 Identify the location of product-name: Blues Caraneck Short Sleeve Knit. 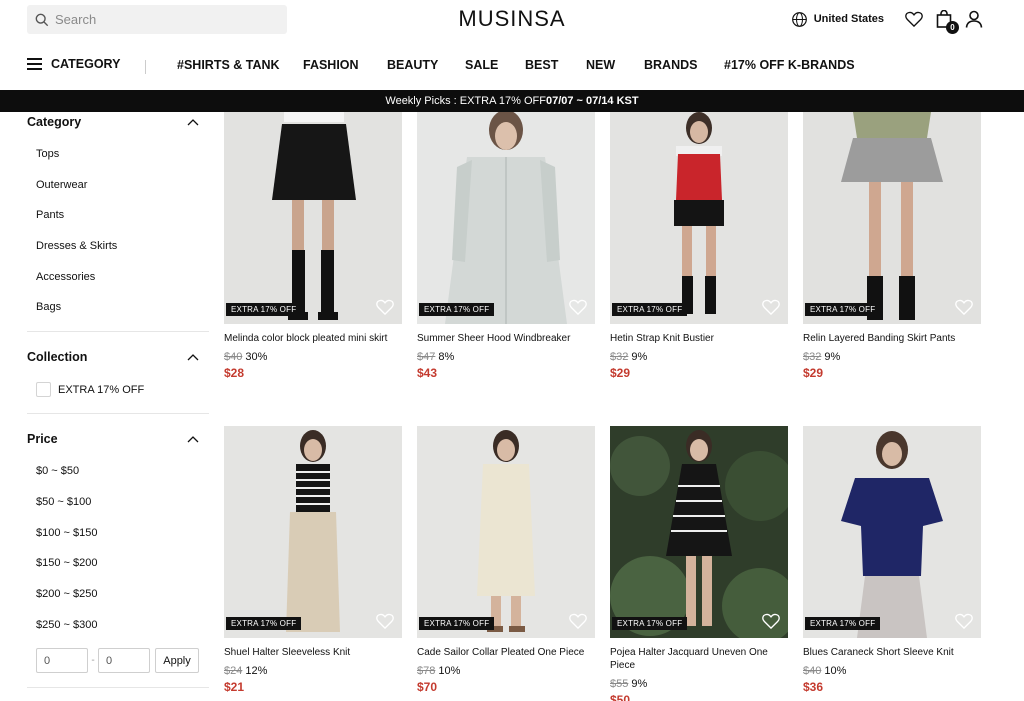
(892, 652).